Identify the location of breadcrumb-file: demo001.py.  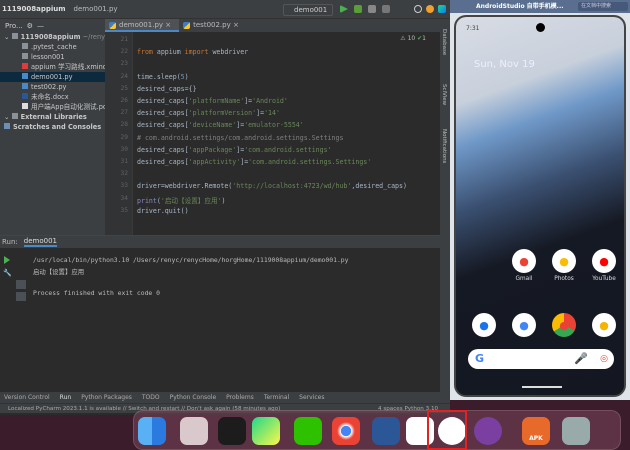
(96, 9).